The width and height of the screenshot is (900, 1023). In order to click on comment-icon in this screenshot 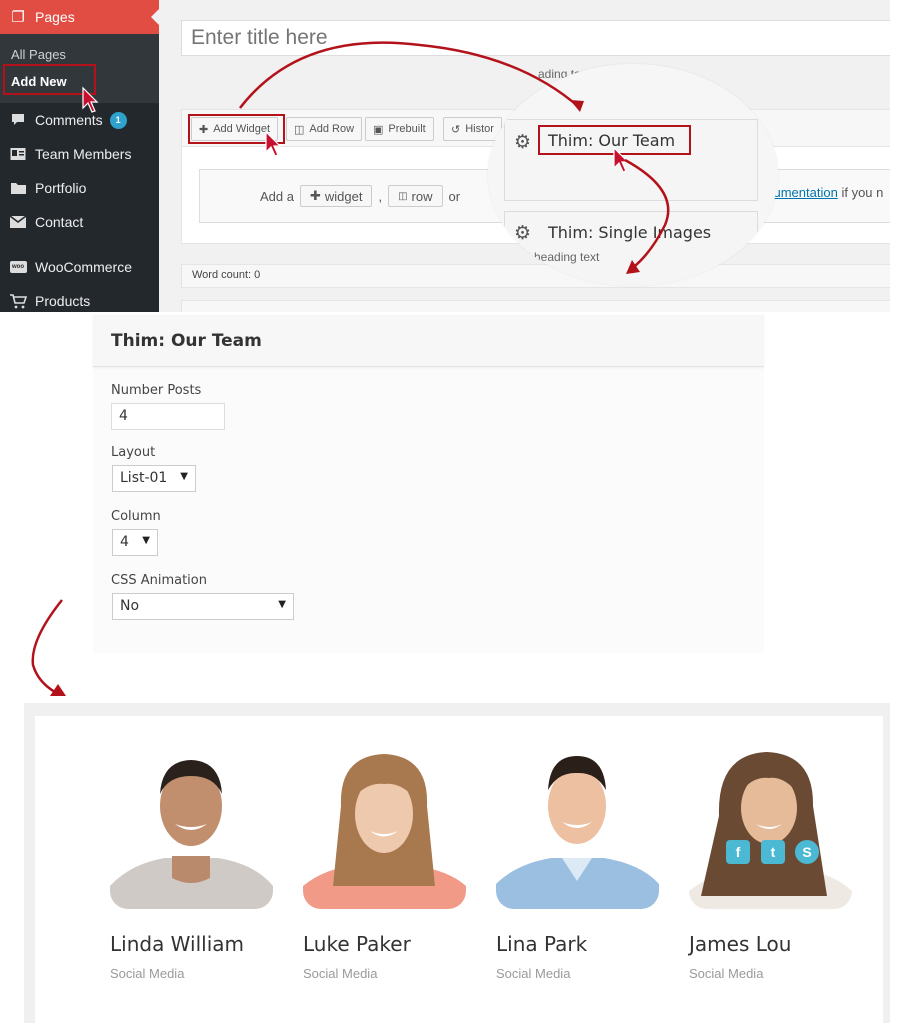, I will do `click(18, 120)`.